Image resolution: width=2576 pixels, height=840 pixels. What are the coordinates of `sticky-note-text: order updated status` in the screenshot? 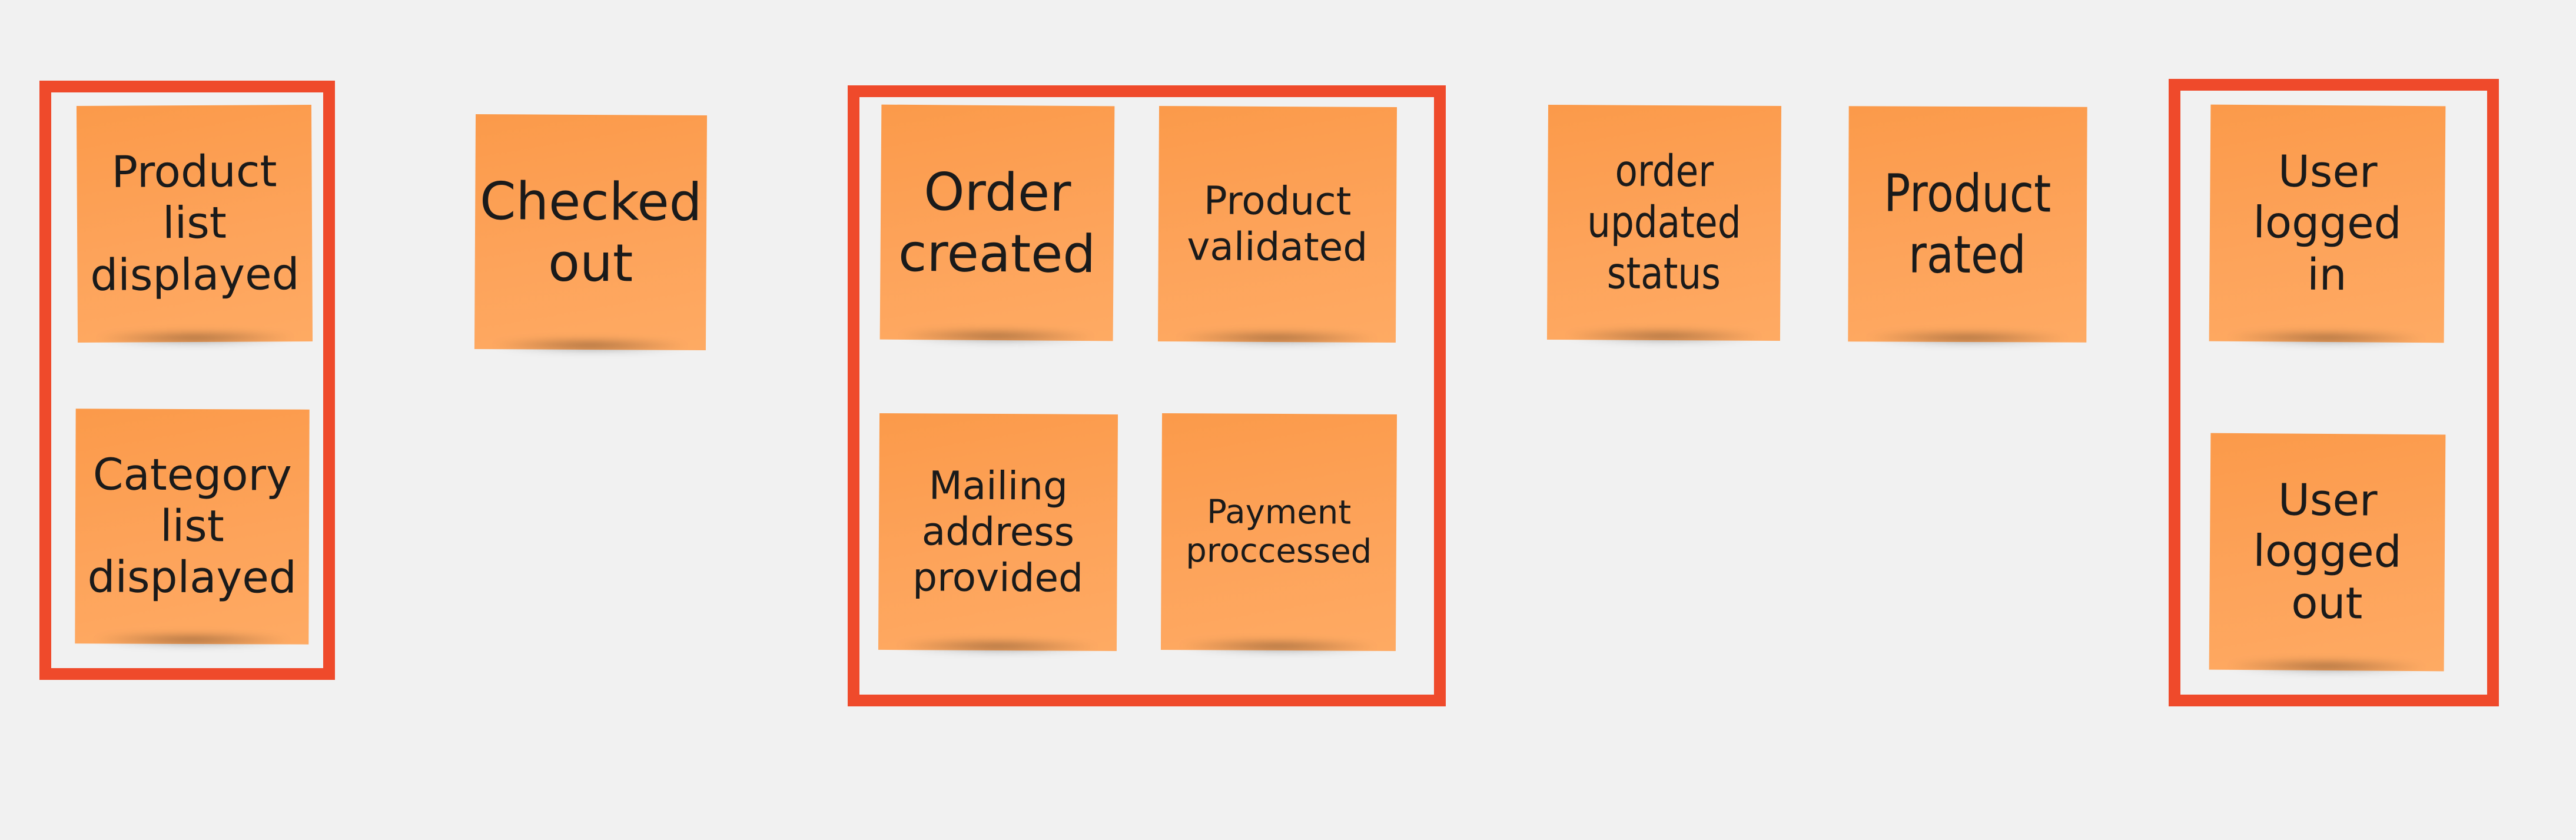 It's located at (1664, 222).